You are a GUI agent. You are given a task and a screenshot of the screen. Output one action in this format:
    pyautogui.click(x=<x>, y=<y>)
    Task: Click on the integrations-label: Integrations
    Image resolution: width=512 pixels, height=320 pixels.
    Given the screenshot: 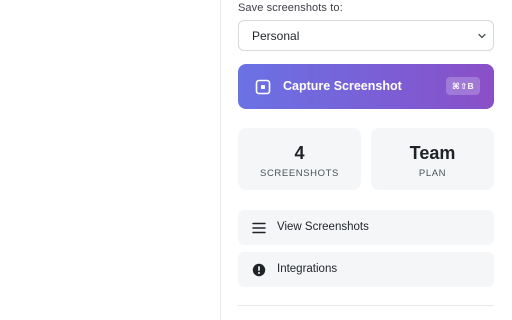 What is the action you would take?
    pyautogui.click(x=307, y=269)
    